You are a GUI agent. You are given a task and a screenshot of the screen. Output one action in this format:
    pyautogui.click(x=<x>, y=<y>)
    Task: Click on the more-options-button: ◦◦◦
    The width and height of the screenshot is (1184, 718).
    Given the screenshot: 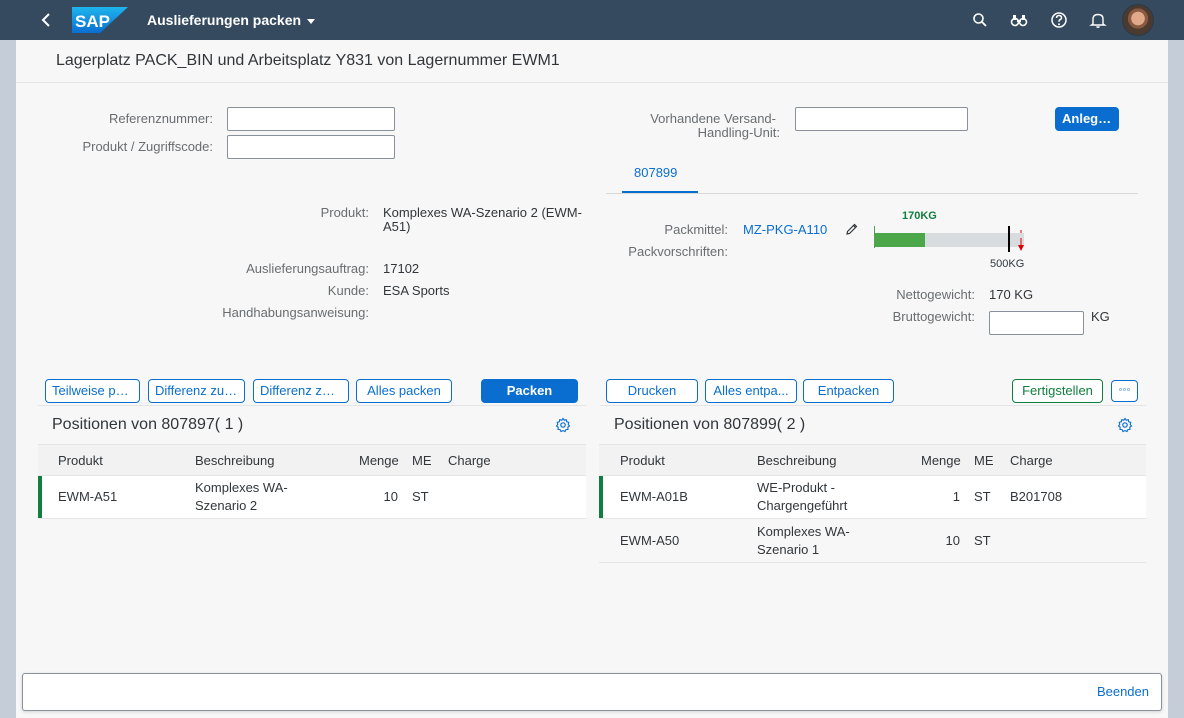 What is the action you would take?
    pyautogui.click(x=1124, y=391)
    